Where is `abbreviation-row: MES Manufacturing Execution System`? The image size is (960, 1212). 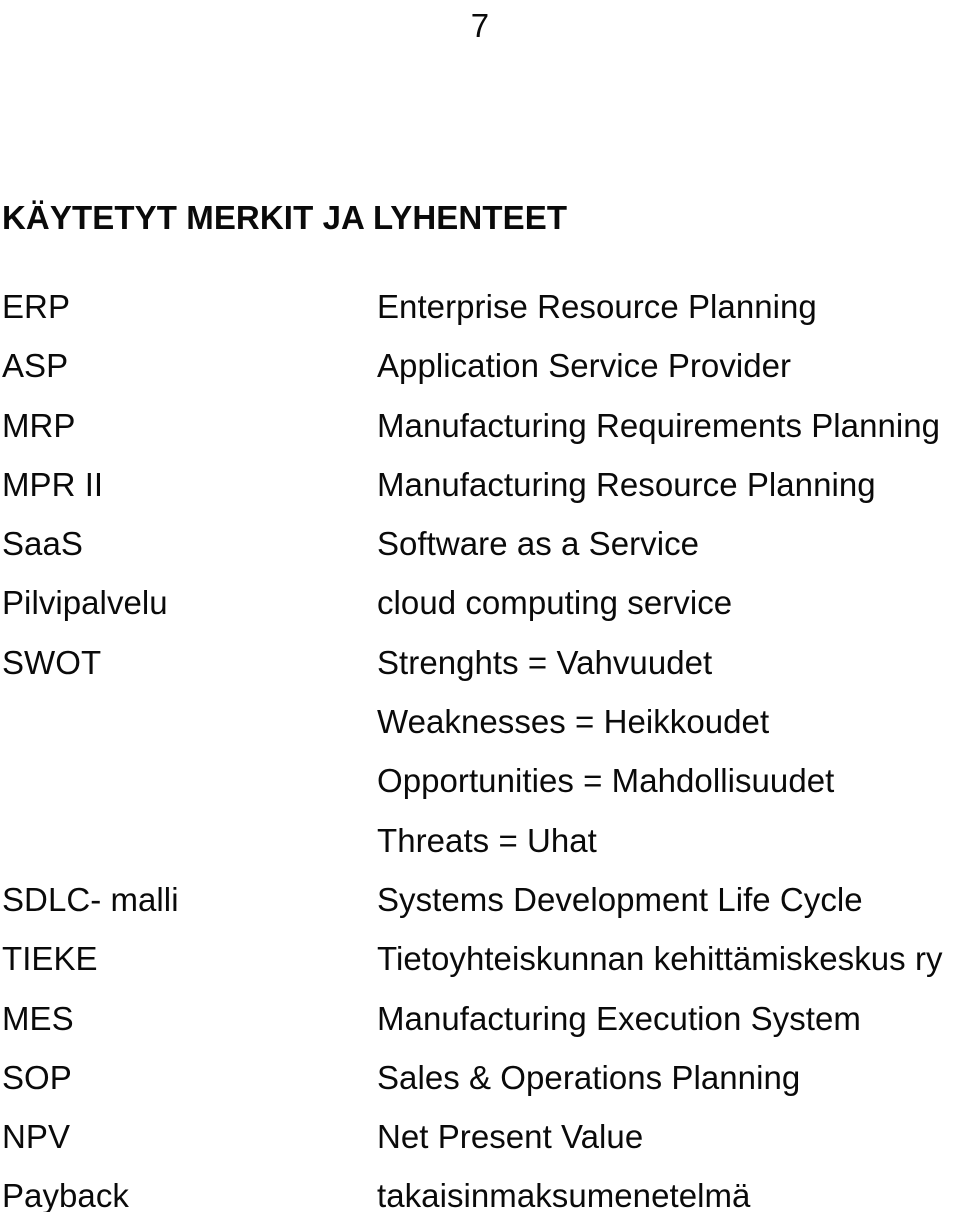 abbreviation-row: MES Manufacturing Execution System is located at coordinates (480, 1027).